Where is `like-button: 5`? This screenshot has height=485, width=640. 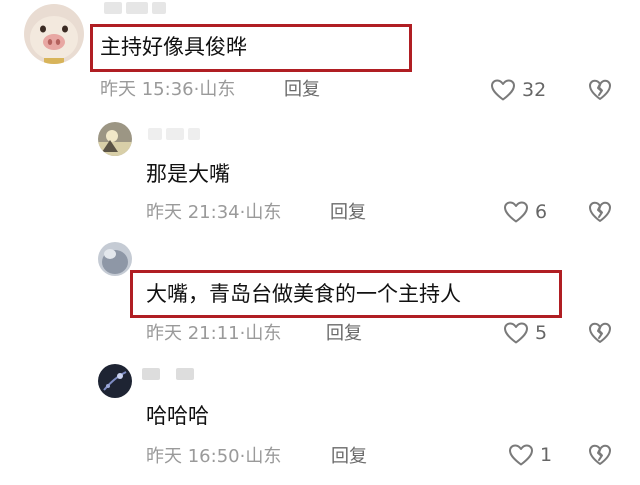 like-button: 5 is located at coordinates (525, 333).